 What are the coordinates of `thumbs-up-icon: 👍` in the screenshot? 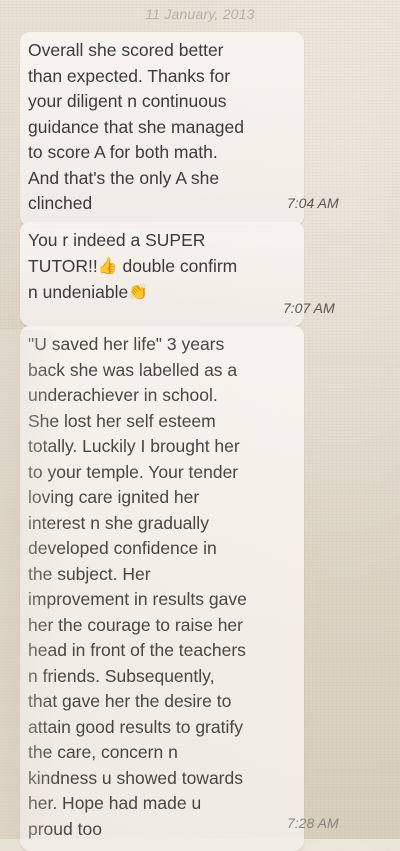 It's located at (107, 267).